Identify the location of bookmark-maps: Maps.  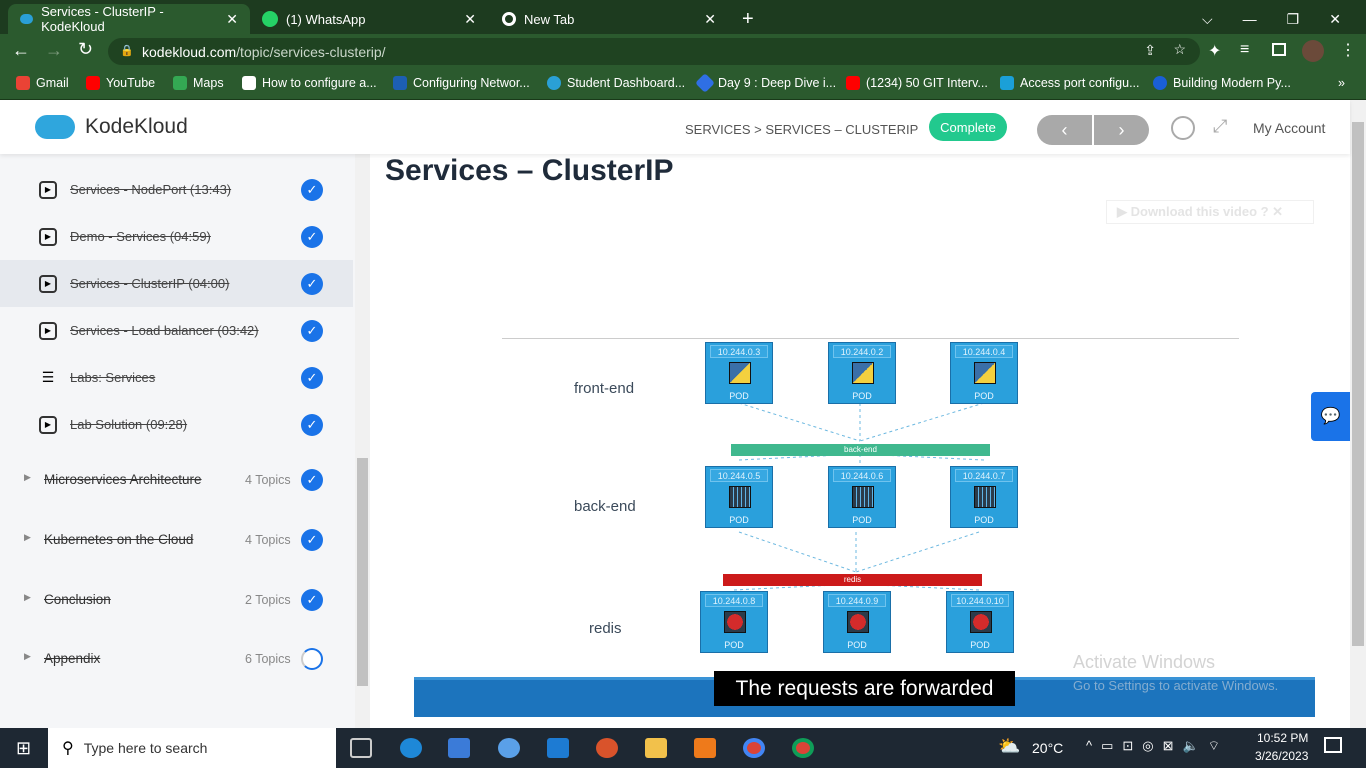
(198, 83).